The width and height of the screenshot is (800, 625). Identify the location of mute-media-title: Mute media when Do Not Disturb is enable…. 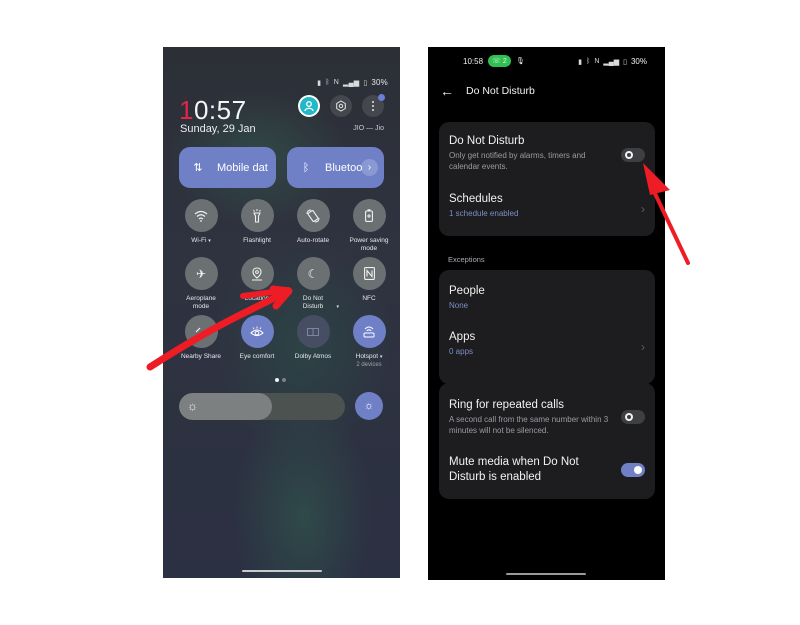
(514, 469).